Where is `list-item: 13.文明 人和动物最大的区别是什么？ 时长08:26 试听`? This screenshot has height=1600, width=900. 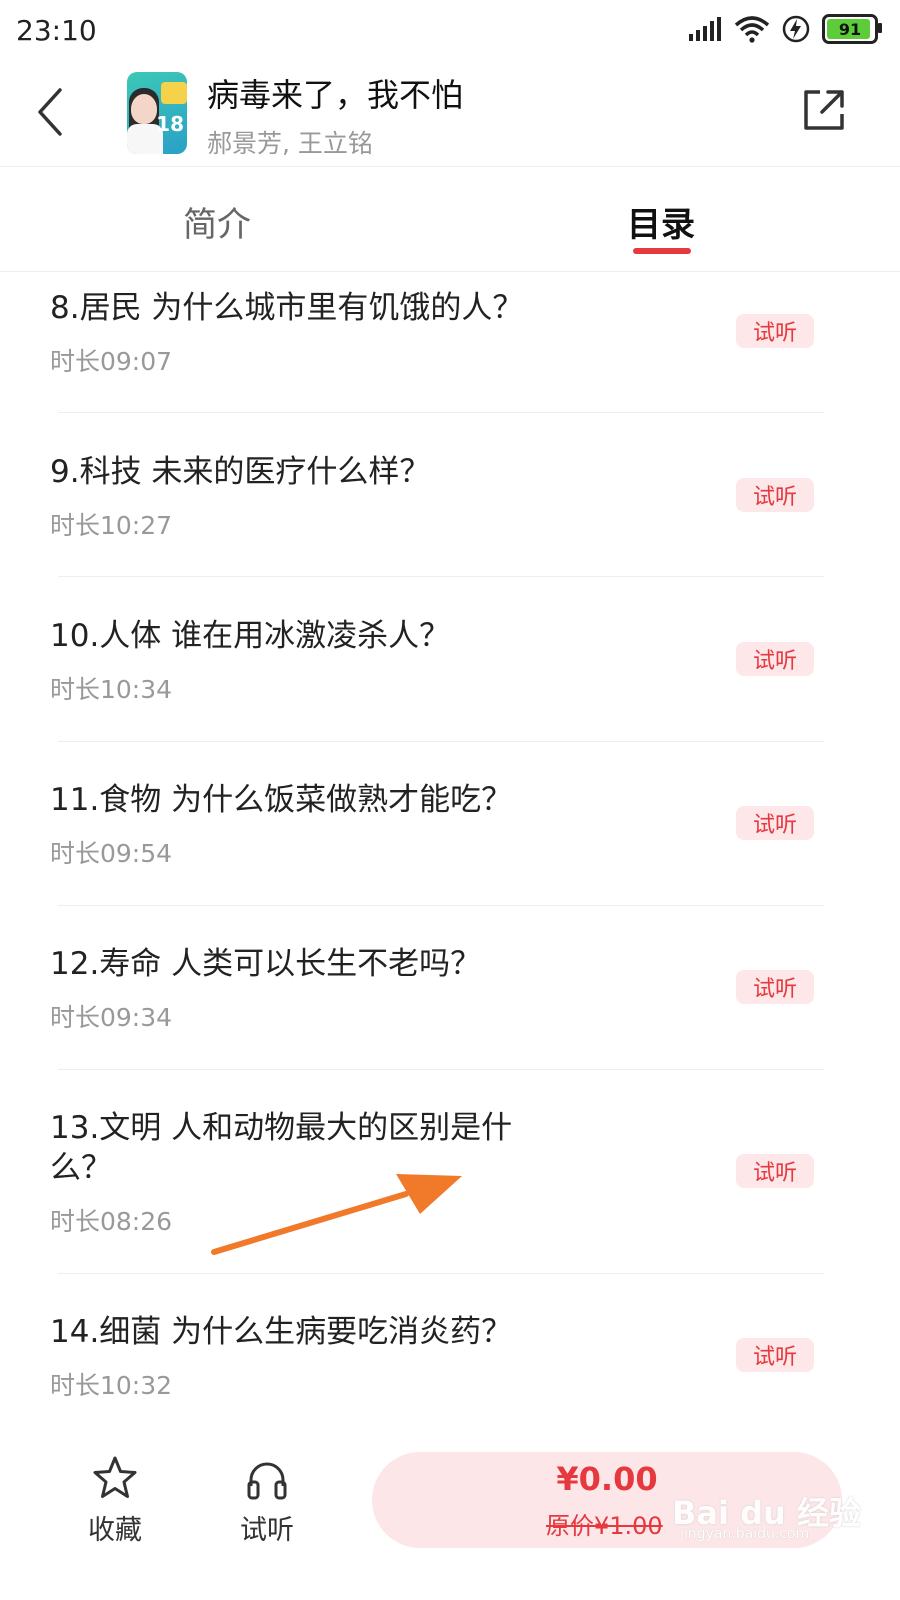 list-item: 13.文明 人和动物最大的区别是什么？ 时长08:26 试听 is located at coordinates (450, 1172).